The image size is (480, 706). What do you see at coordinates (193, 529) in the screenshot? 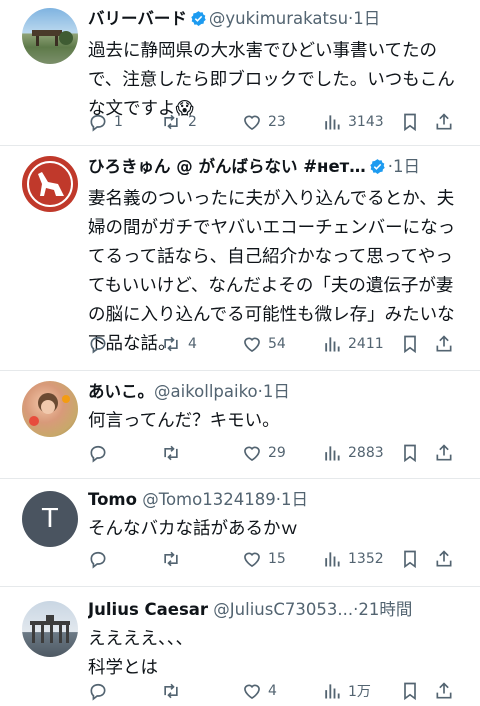
I see `tweet-text: そんなバカな話があるかｗ` at bounding box center [193, 529].